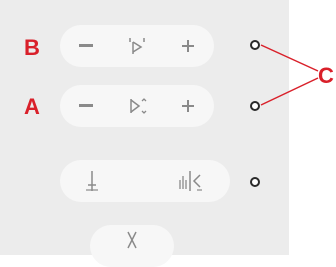  I want to click on callout-c-leaders, so click(289, 75).